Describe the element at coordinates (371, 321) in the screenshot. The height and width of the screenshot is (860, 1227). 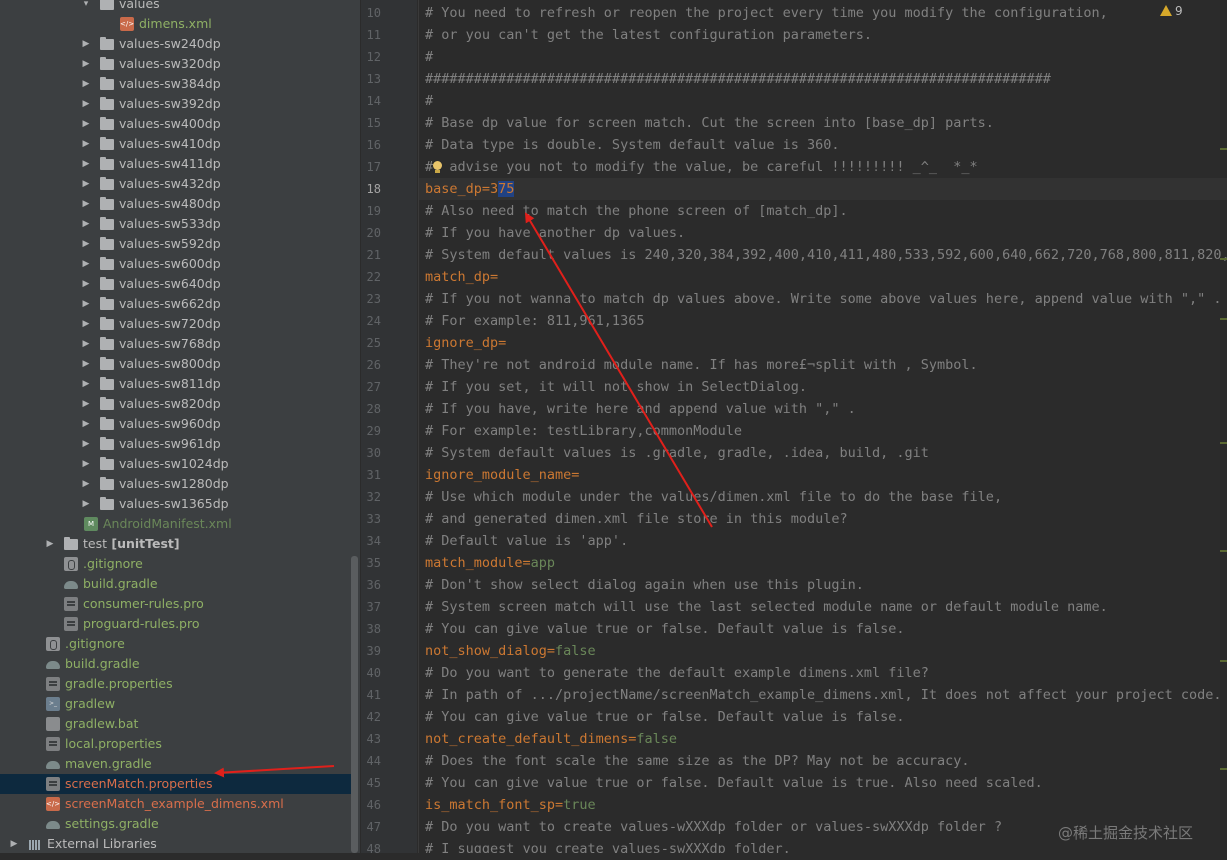
I see `line-number: 24` at that location.